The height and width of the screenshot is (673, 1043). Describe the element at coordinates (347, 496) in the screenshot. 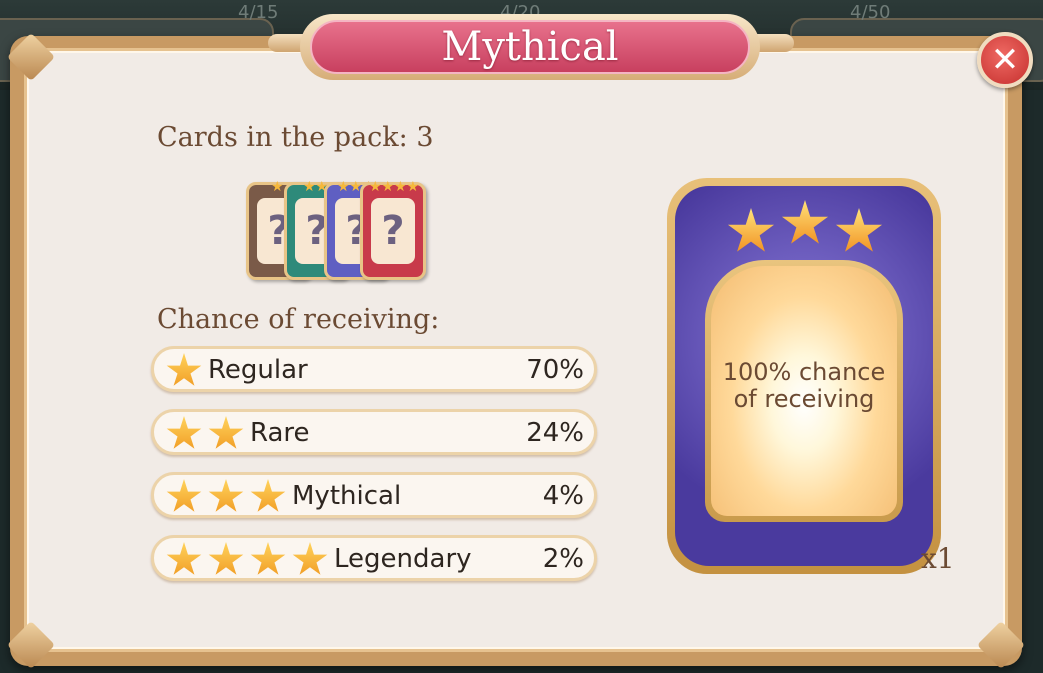

I see `rarity-name: Mythical` at that location.